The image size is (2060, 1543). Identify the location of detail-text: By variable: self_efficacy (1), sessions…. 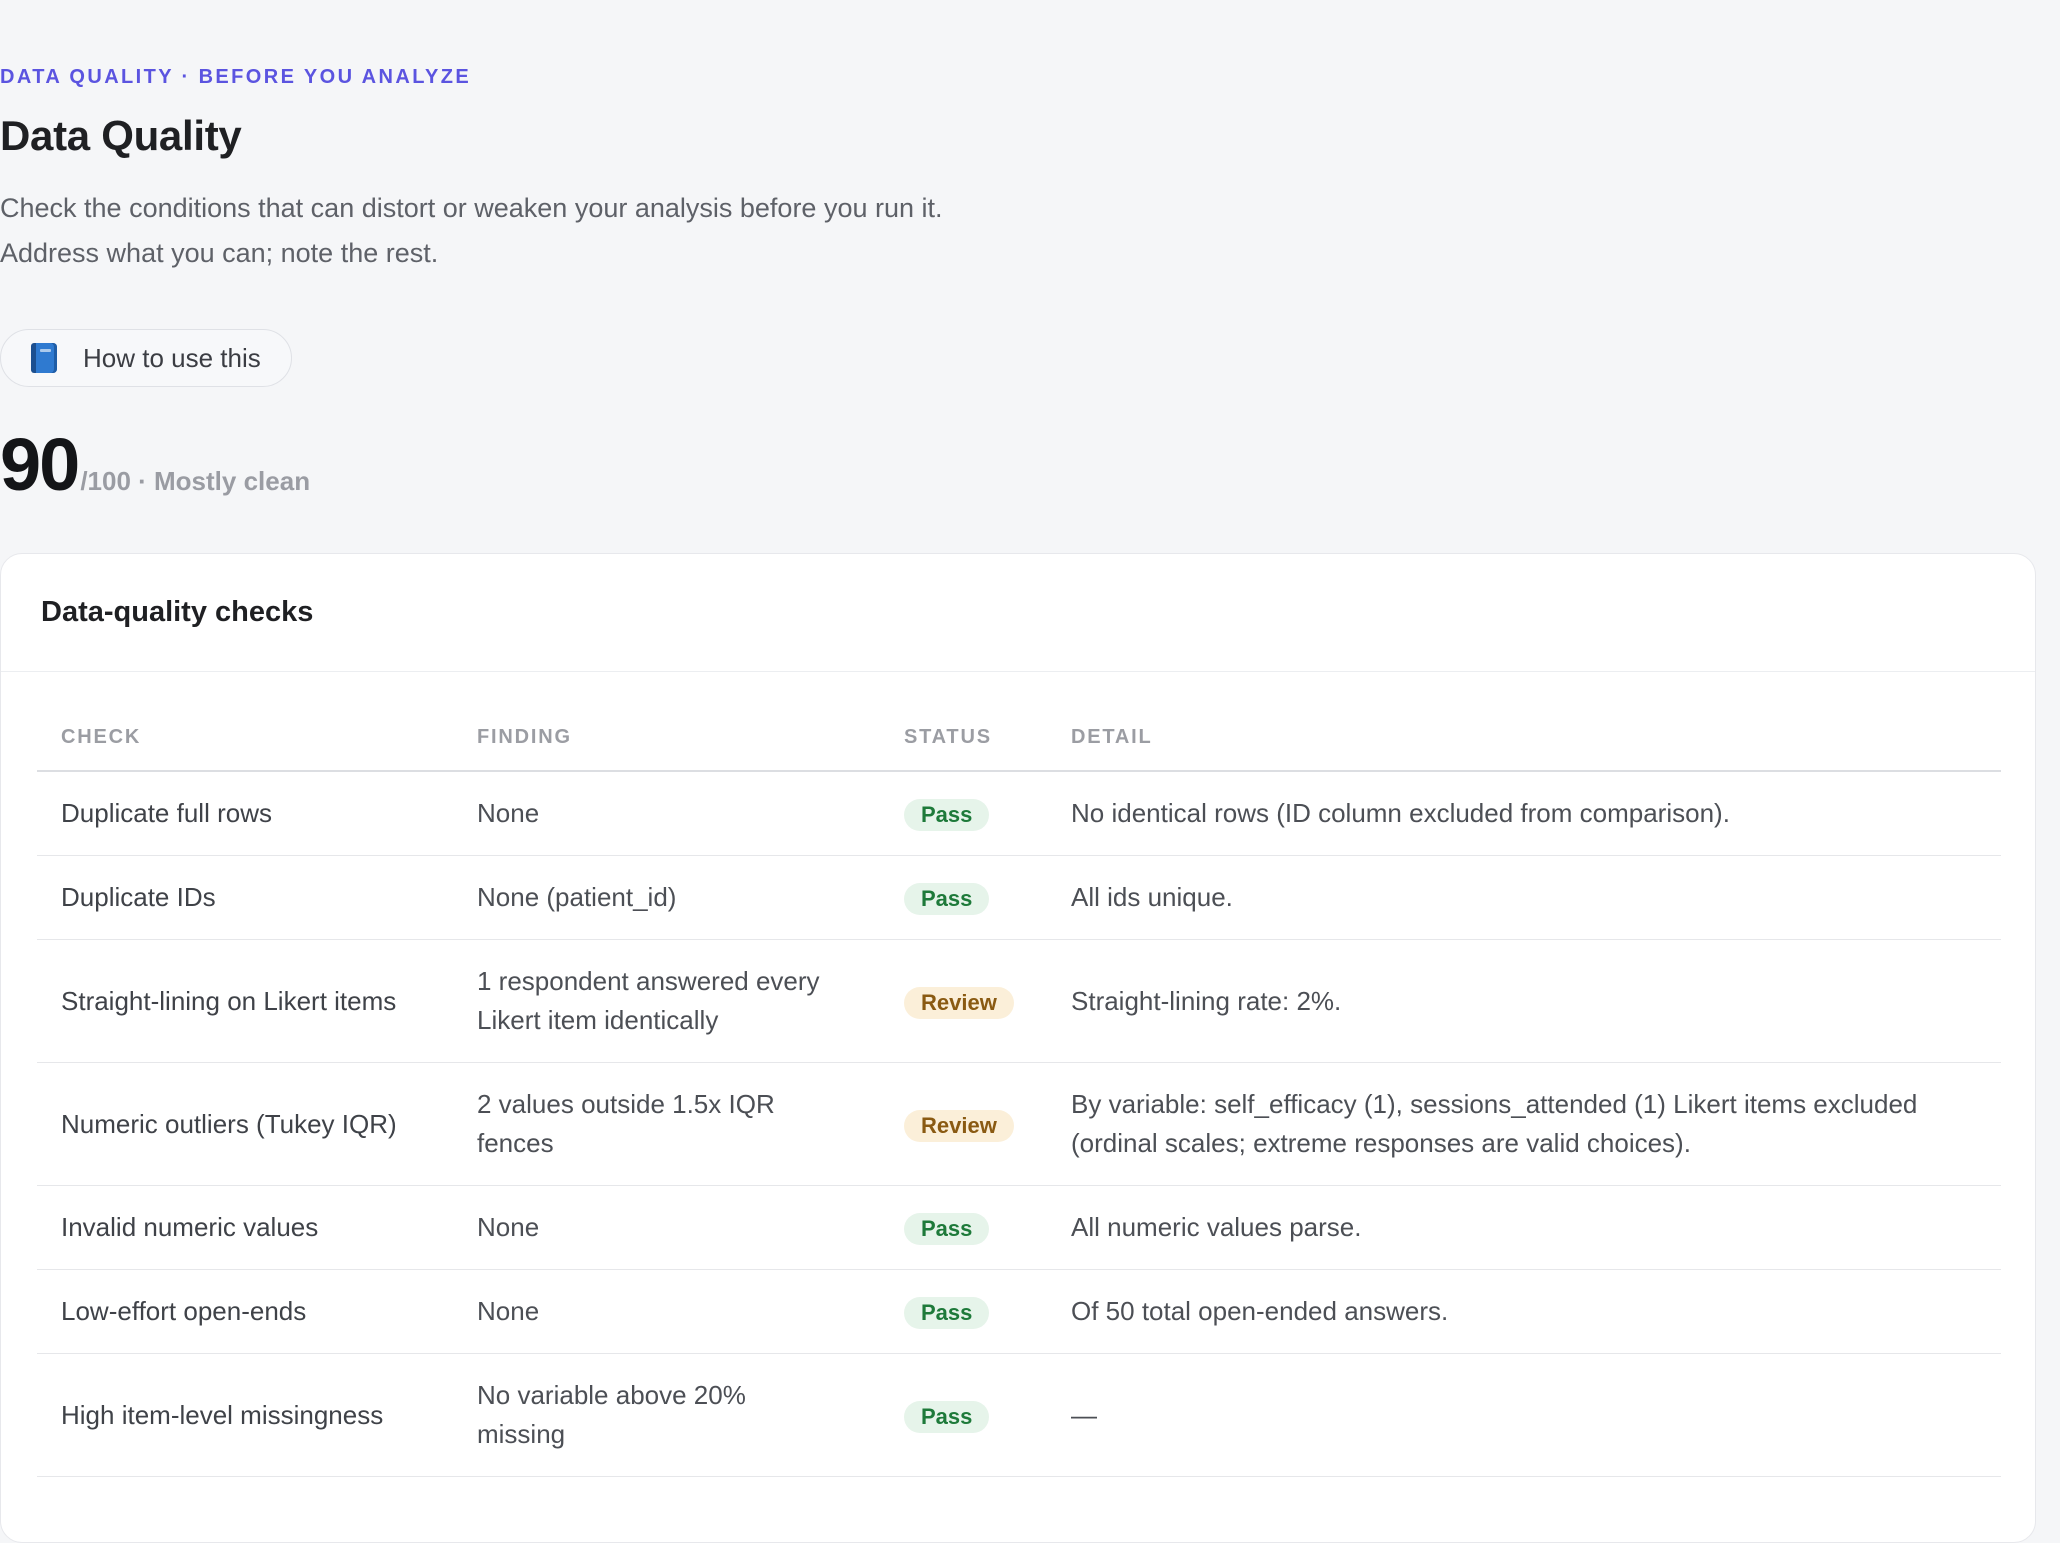
(1494, 1104).